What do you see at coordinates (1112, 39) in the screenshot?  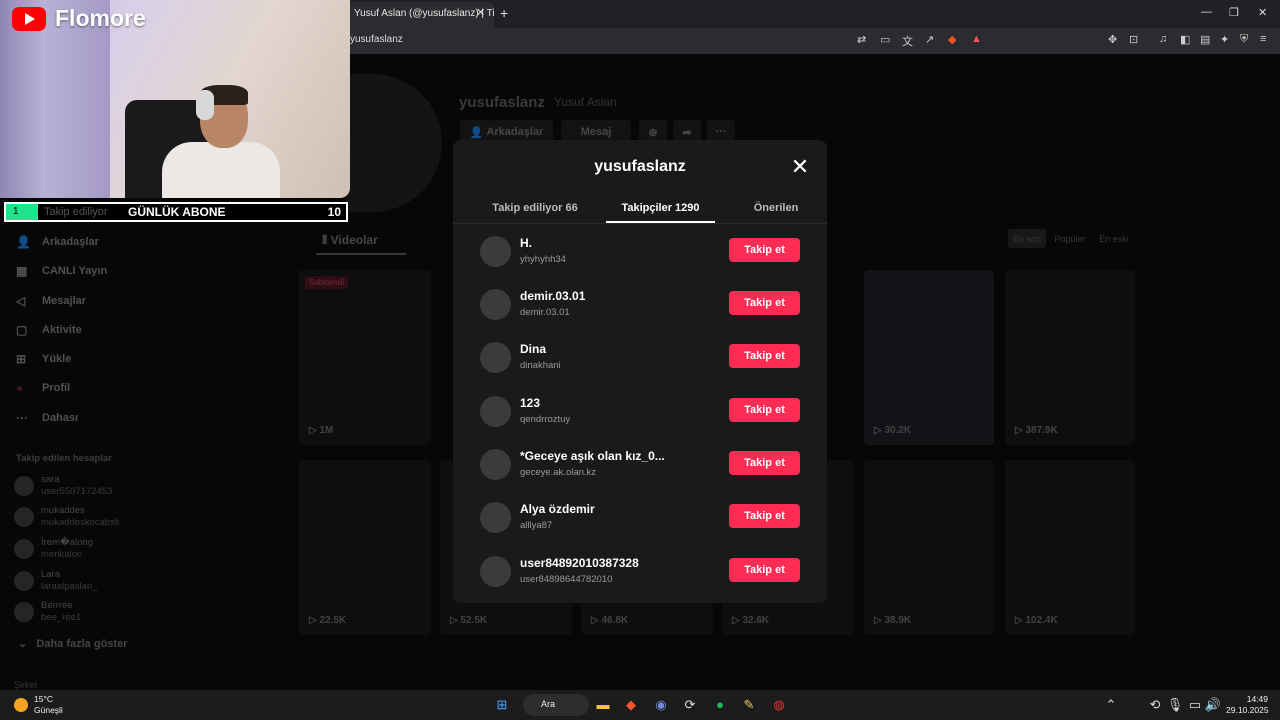 I see `extensions-icon: ✥` at bounding box center [1112, 39].